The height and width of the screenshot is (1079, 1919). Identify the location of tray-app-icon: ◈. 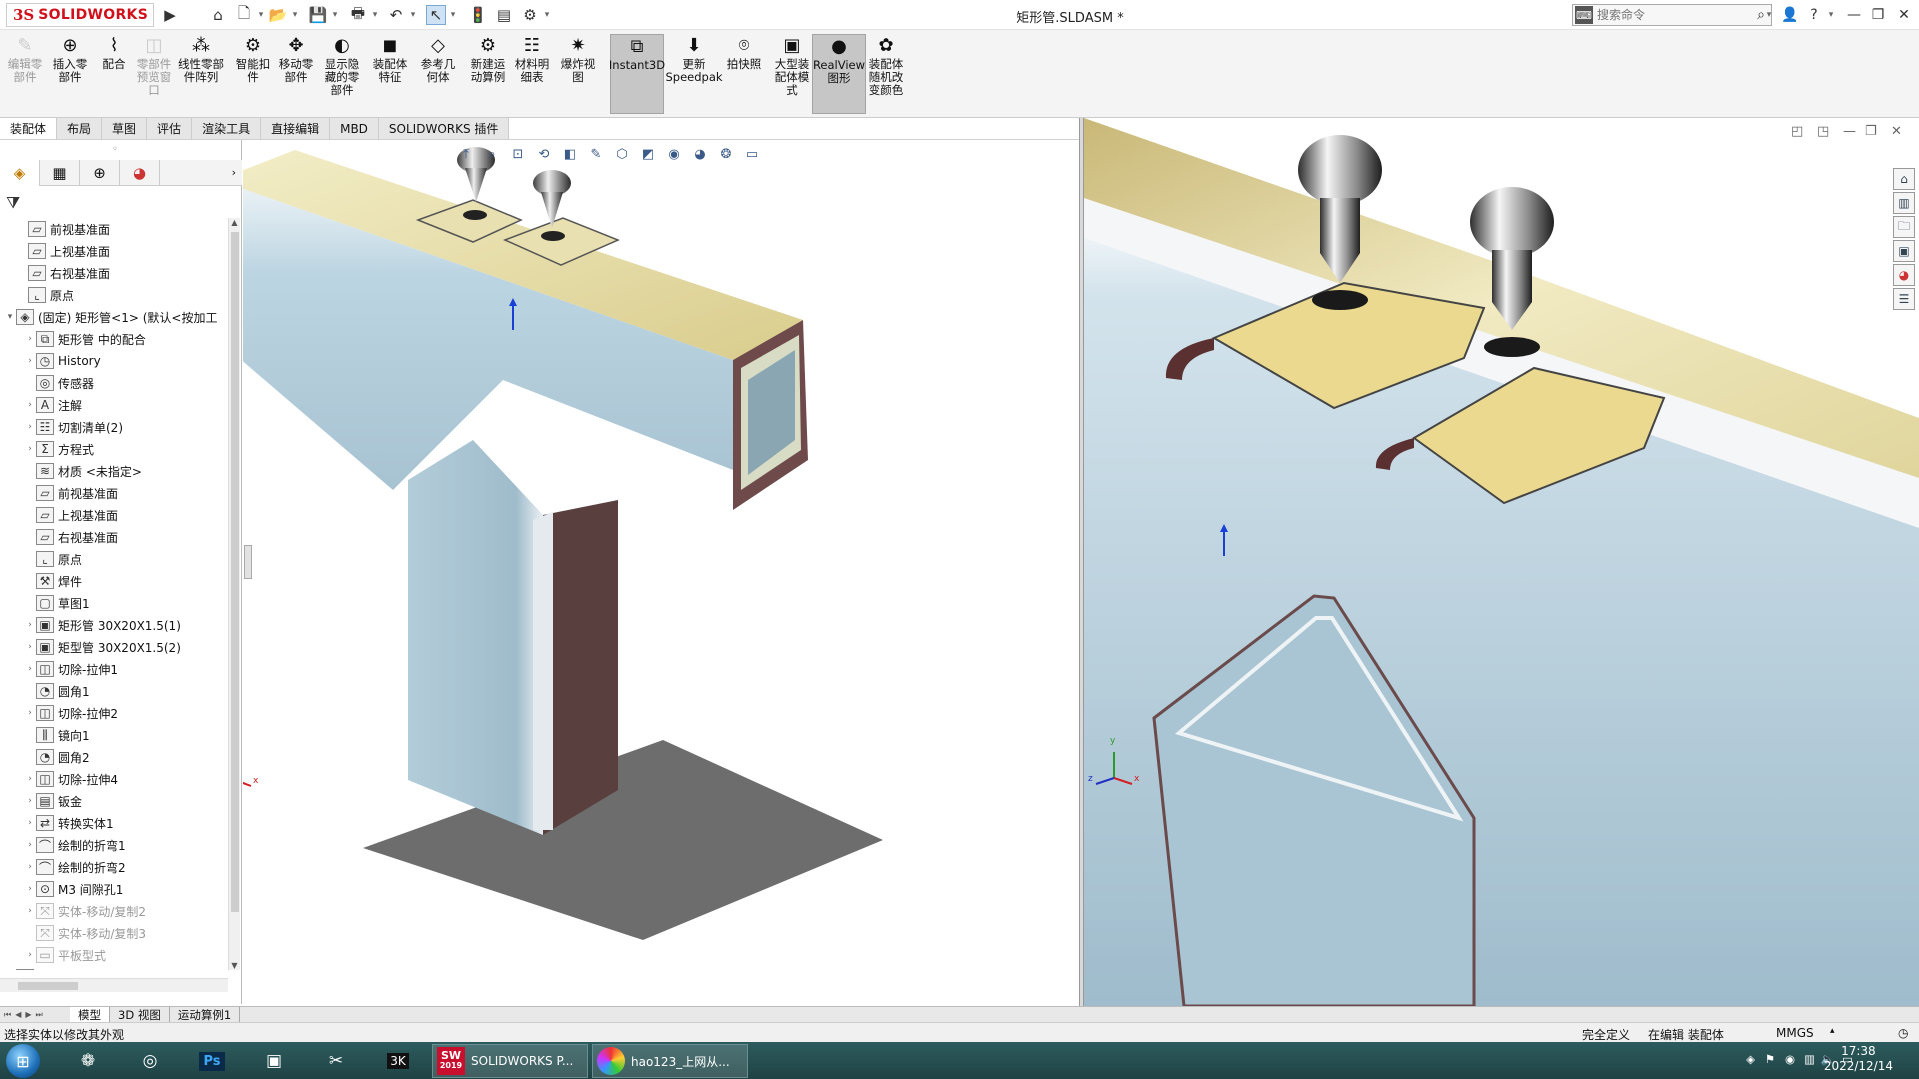
(1750, 1059).